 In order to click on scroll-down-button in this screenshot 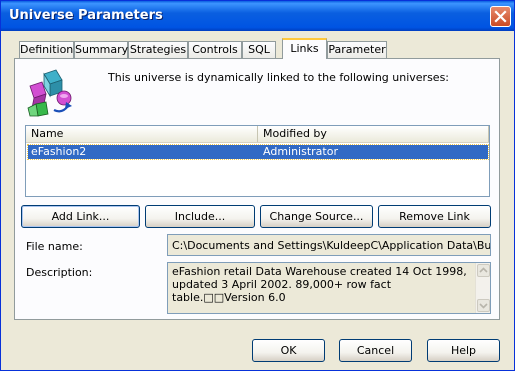, I will do `click(483, 305)`.